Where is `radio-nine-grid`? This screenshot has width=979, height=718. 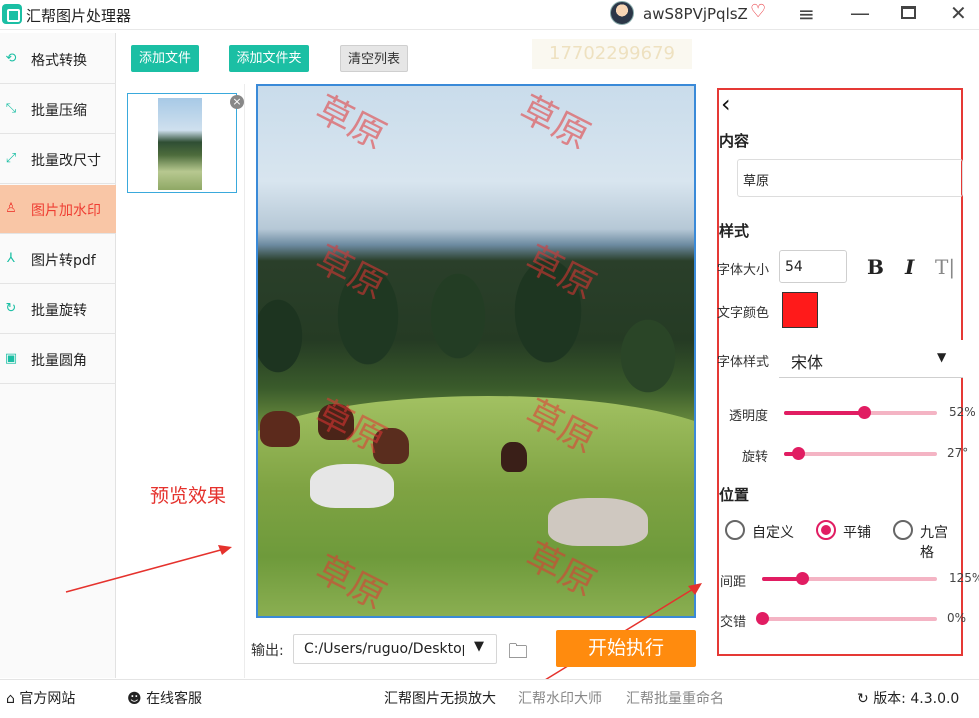 radio-nine-grid is located at coordinates (903, 530).